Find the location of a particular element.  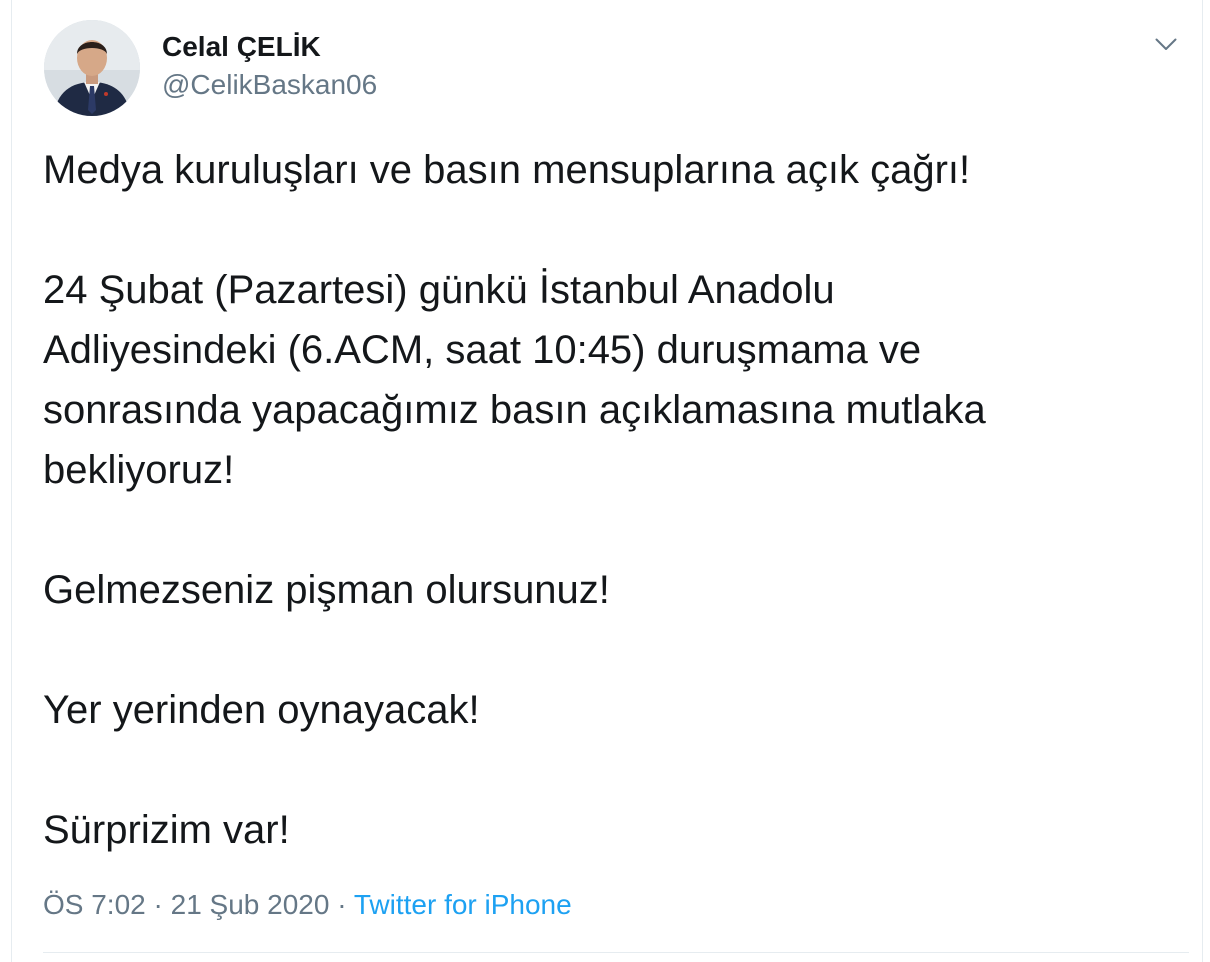

chevron-down-icon is located at coordinates (1166, 44).